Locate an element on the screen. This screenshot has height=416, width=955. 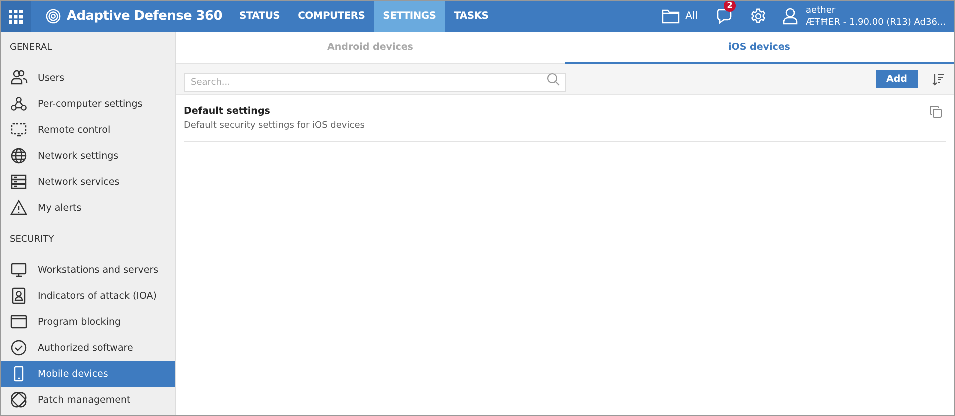
add-button: Add is located at coordinates (897, 79).